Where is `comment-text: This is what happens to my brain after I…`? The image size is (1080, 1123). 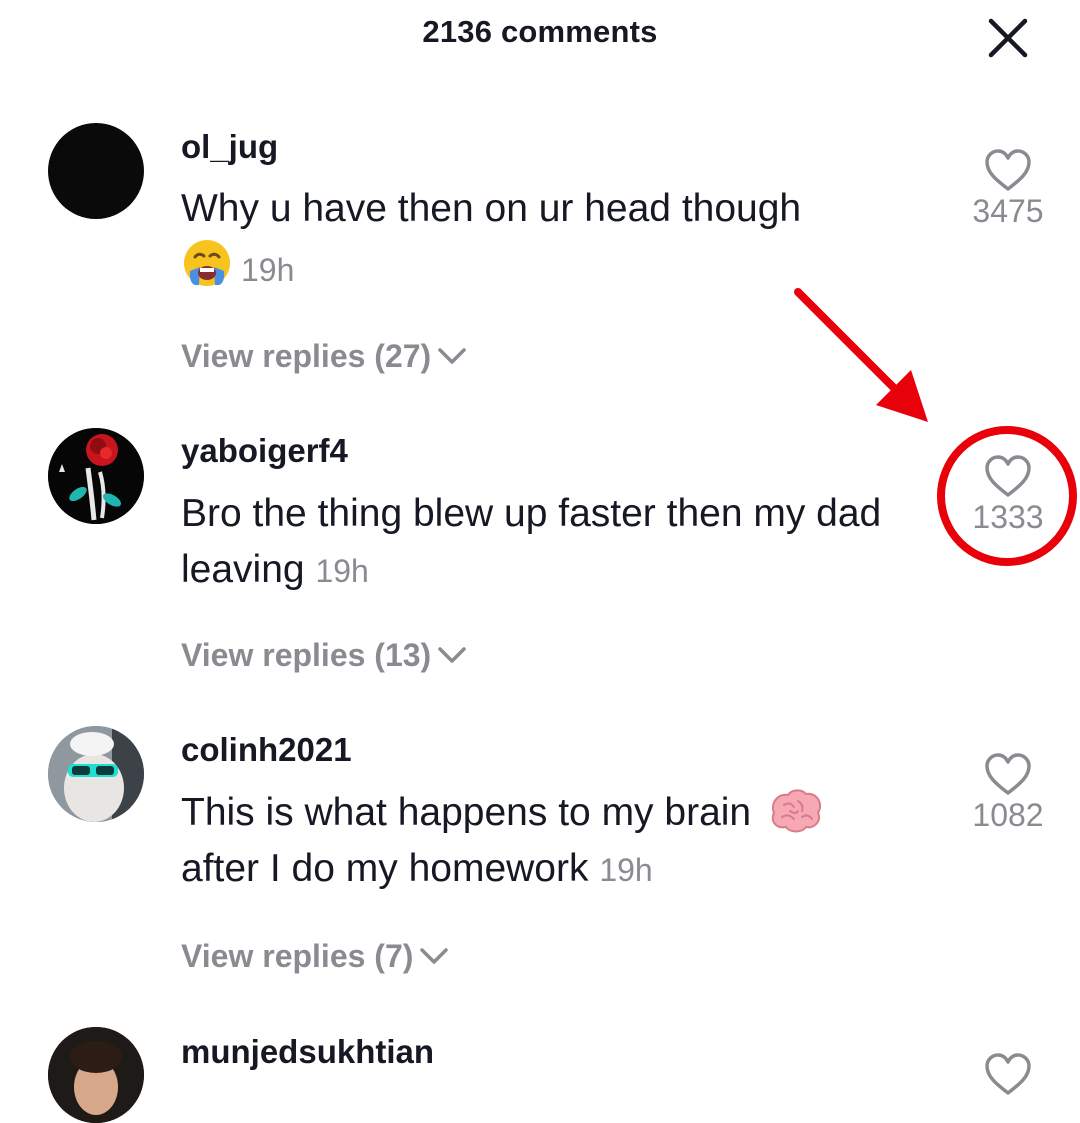 comment-text: This is what happens to my brain after I… is located at coordinates (546, 841).